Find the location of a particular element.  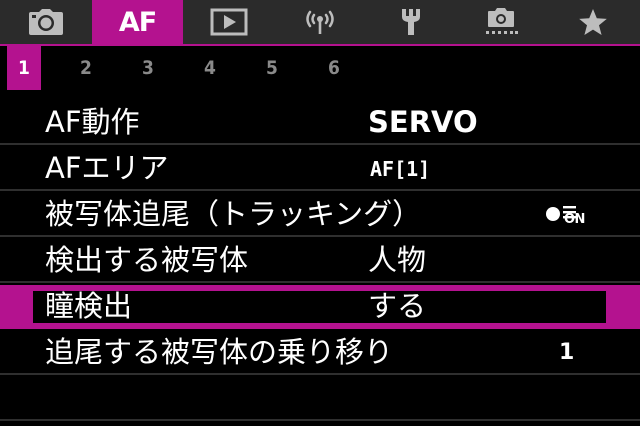

af-area-value: AF[1] is located at coordinates (400, 169).